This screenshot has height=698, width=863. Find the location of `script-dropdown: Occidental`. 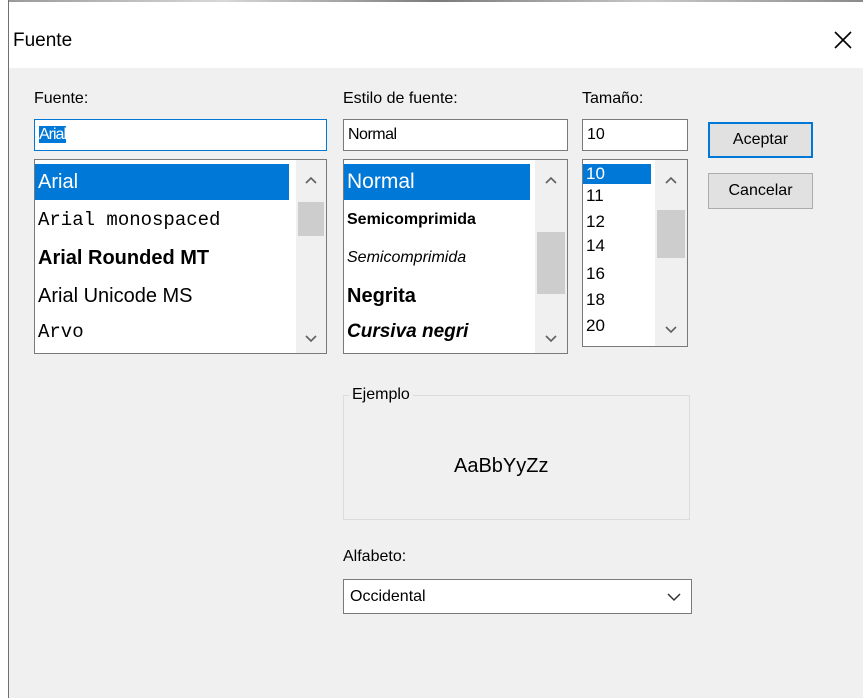

script-dropdown: Occidental is located at coordinates (517, 596).